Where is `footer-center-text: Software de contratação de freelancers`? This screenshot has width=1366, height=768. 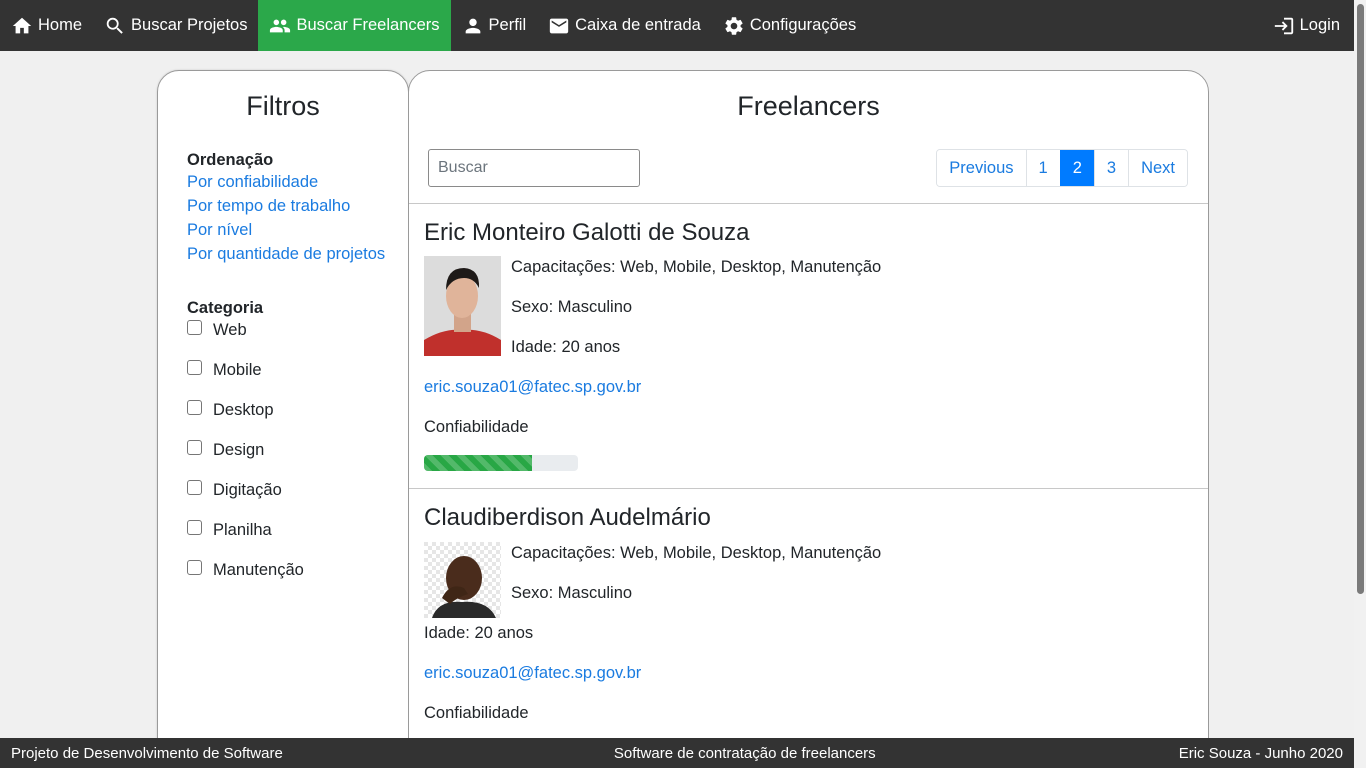 footer-center-text: Software de contratação de freelancers is located at coordinates (744, 753).